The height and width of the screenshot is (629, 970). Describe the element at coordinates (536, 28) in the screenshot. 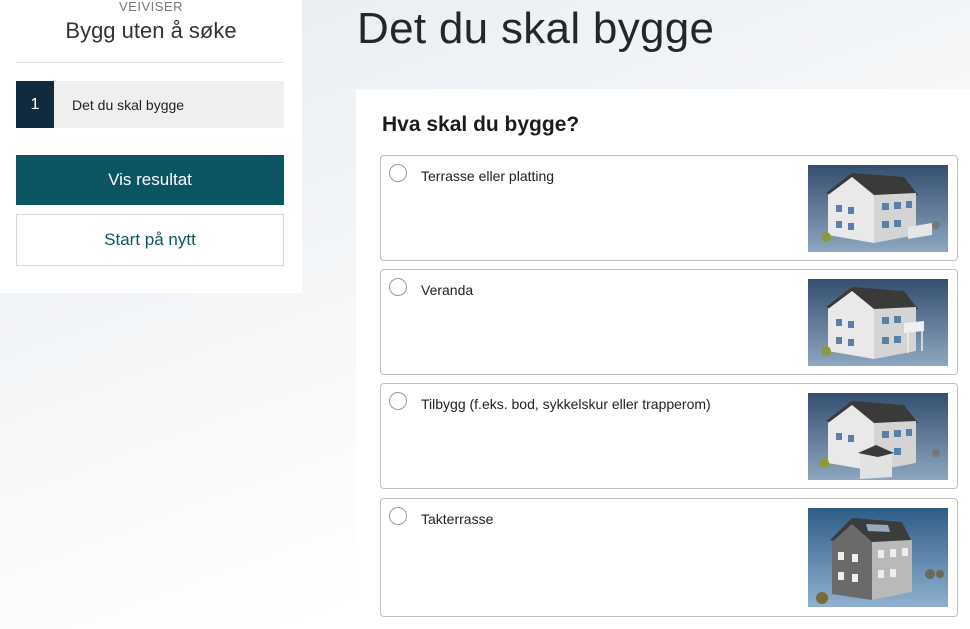

I see `page-title: Det du skal bygge` at that location.